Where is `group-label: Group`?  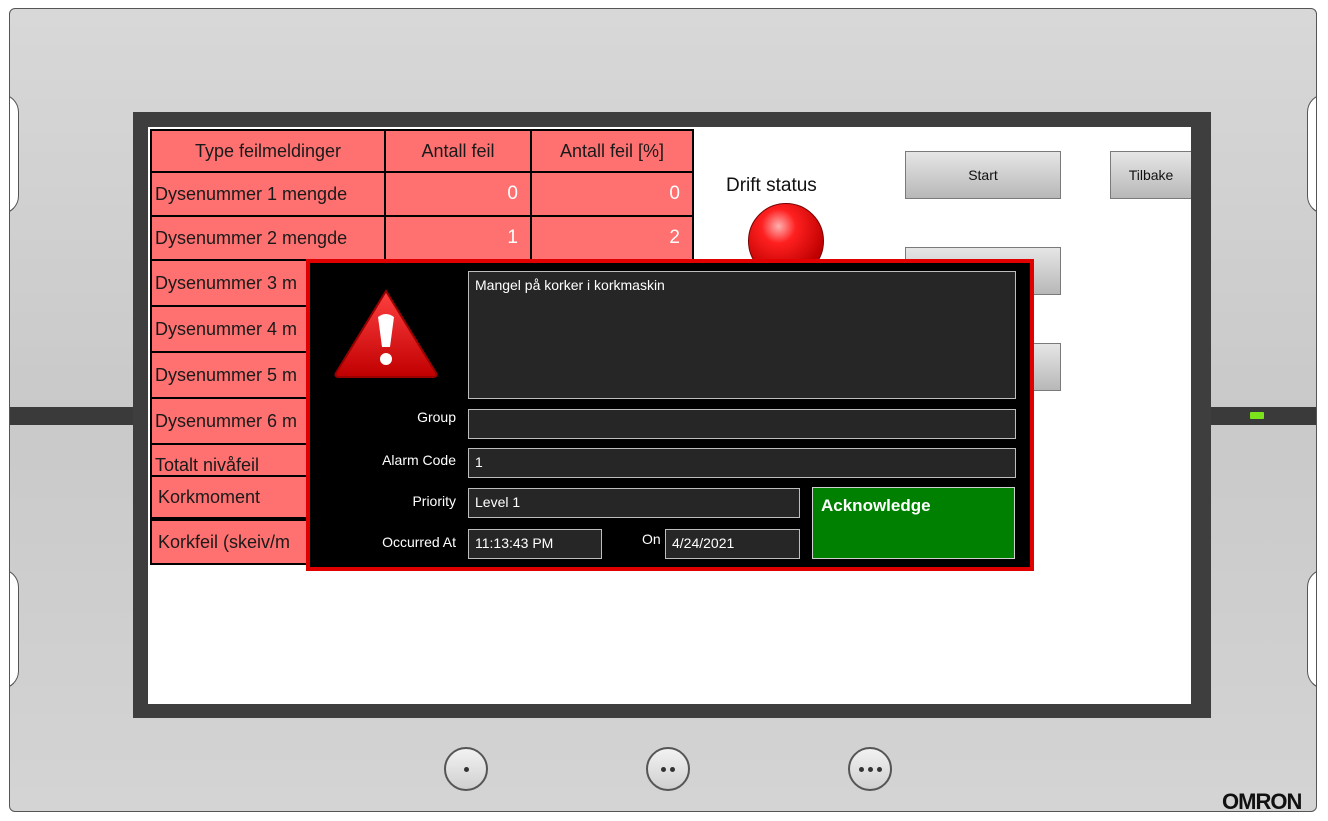
group-label: Group is located at coordinates (436, 417).